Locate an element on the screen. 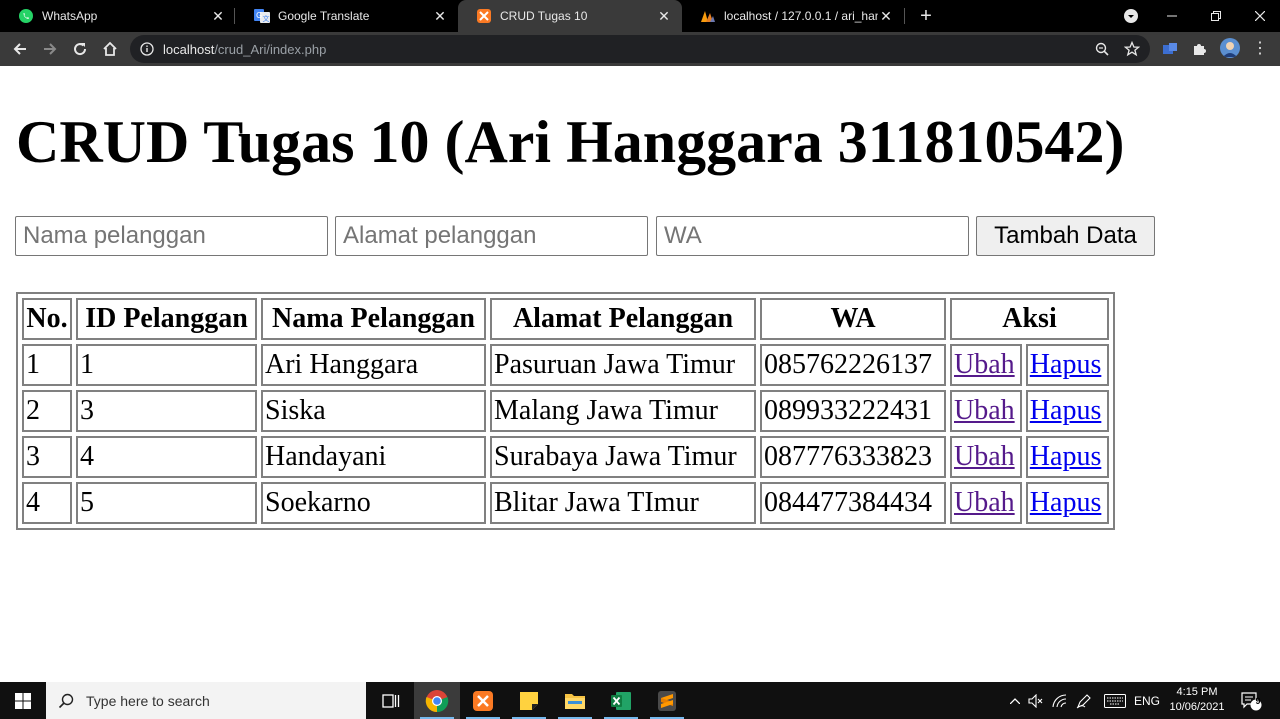 This screenshot has width=1280, height=719. minimize-icon is located at coordinates (1172, 16).